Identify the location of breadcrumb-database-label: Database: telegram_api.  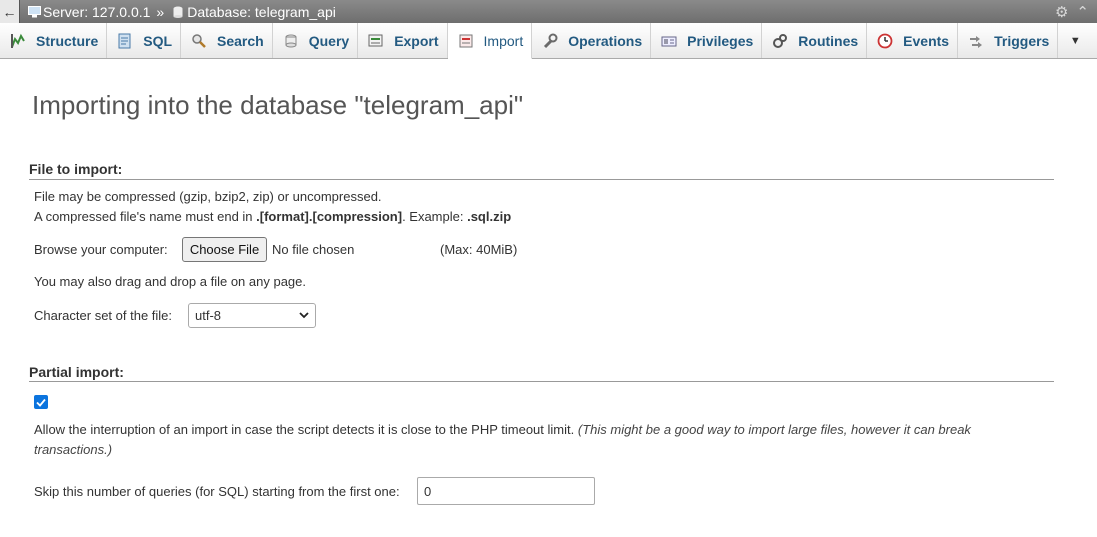
(261, 11).